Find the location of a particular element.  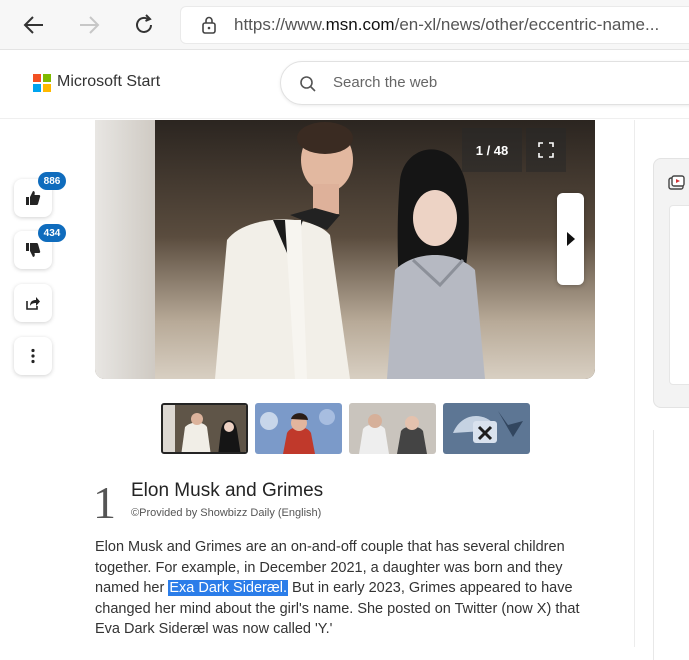

slide-number: 1 is located at coordinates (104, 502).